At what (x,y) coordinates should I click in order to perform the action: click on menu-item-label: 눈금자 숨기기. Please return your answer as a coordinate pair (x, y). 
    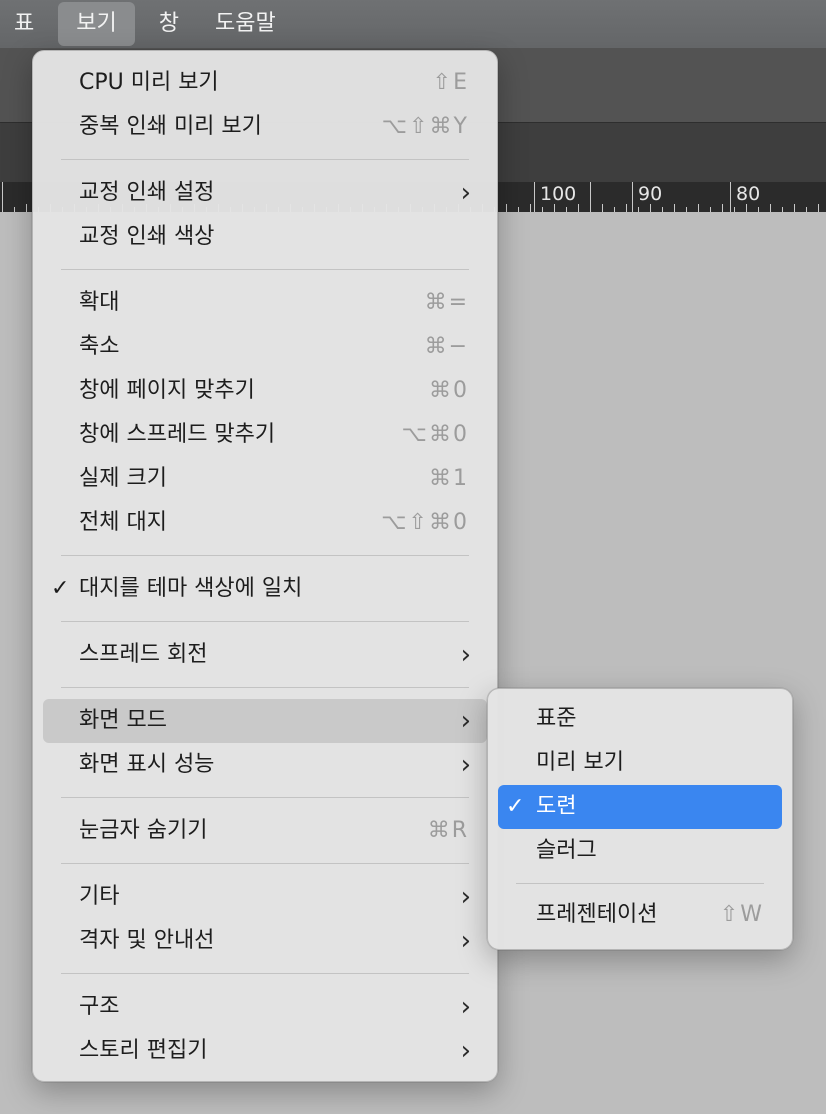
    Looking at the image, I should click on (143, 830).